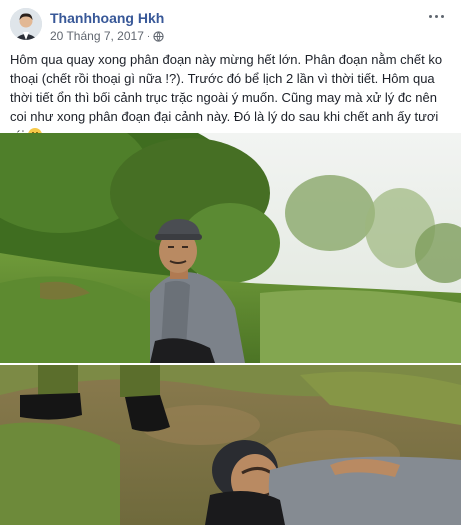  Describe the element at coordinates (430, 16) in the screenshot. I see `more-dots-icon` at that location.